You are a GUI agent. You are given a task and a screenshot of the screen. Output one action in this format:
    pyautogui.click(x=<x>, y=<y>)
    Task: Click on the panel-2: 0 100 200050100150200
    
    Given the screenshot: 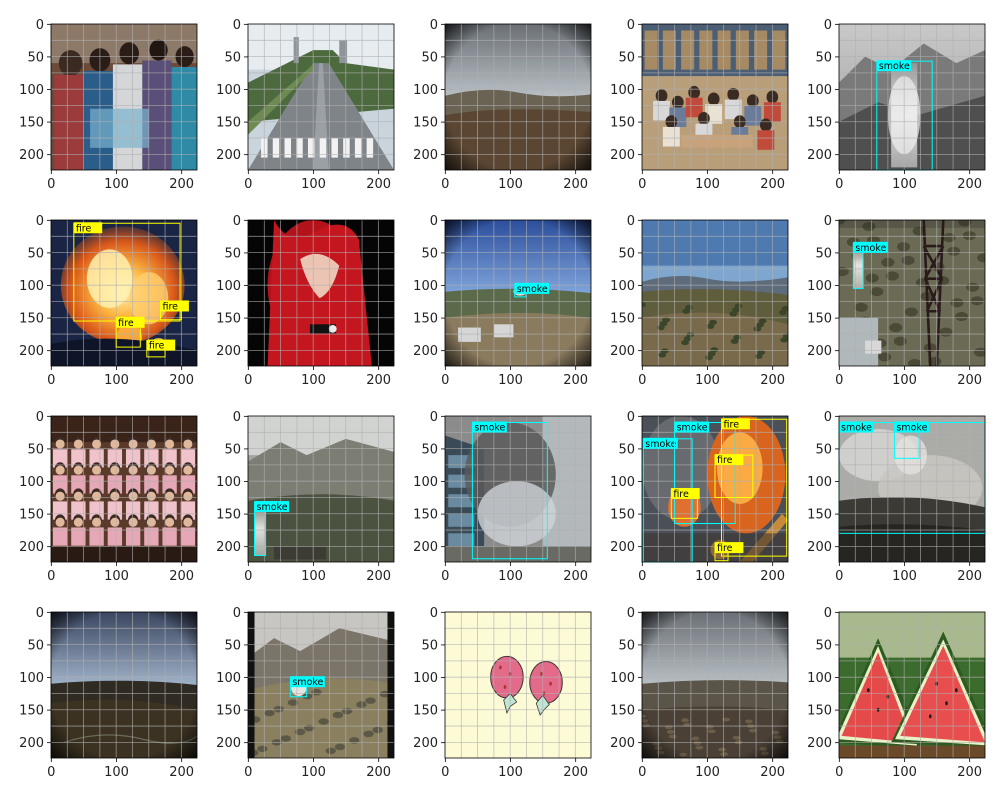 What is the action you would take?
    pyautogui.click(x=305, y=105)
    